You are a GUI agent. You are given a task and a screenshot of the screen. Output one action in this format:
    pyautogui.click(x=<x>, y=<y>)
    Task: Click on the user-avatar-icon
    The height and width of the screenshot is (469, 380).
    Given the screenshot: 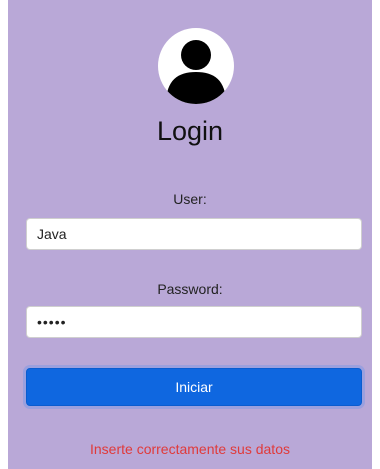 What is the action you would take?
    pyautogui.click(x=196, y=66)
    